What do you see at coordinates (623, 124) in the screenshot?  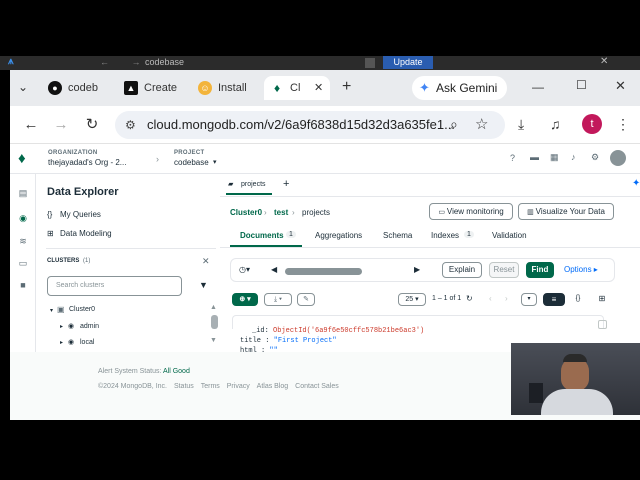 I see `browser-menu-icon: ⋮` at bounding box center [623, 124].